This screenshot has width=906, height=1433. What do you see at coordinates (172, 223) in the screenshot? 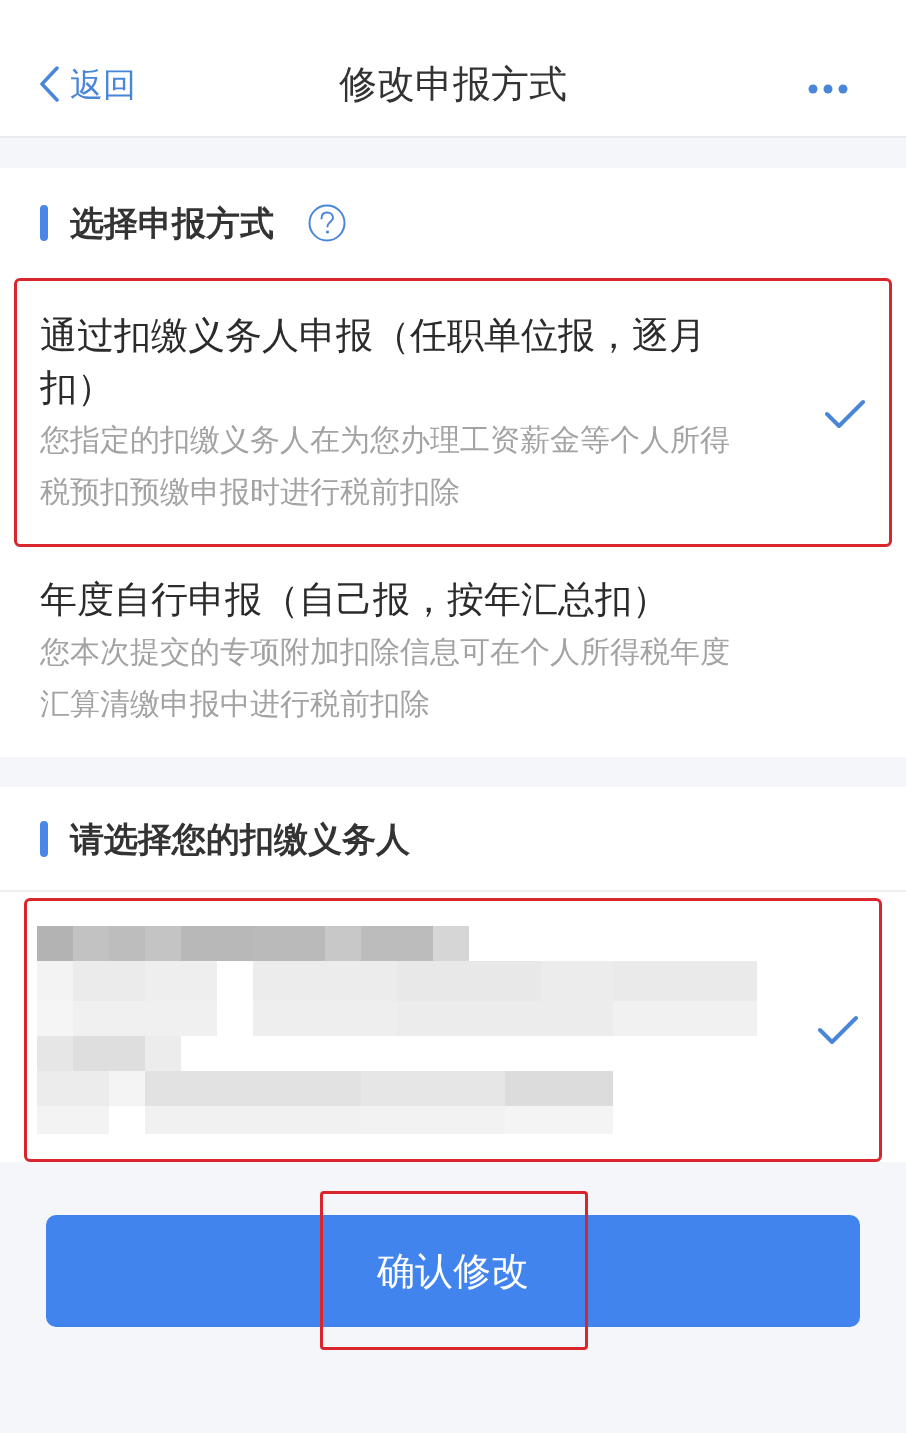
I see `section-heading: 选择申报方式` at bounding box center [172, 223].